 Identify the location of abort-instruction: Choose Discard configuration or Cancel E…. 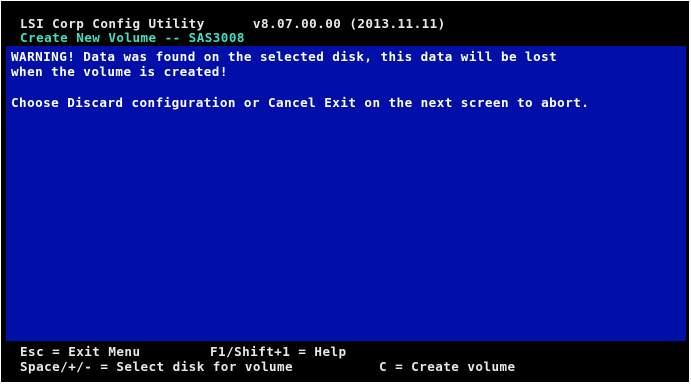
(300, 102).